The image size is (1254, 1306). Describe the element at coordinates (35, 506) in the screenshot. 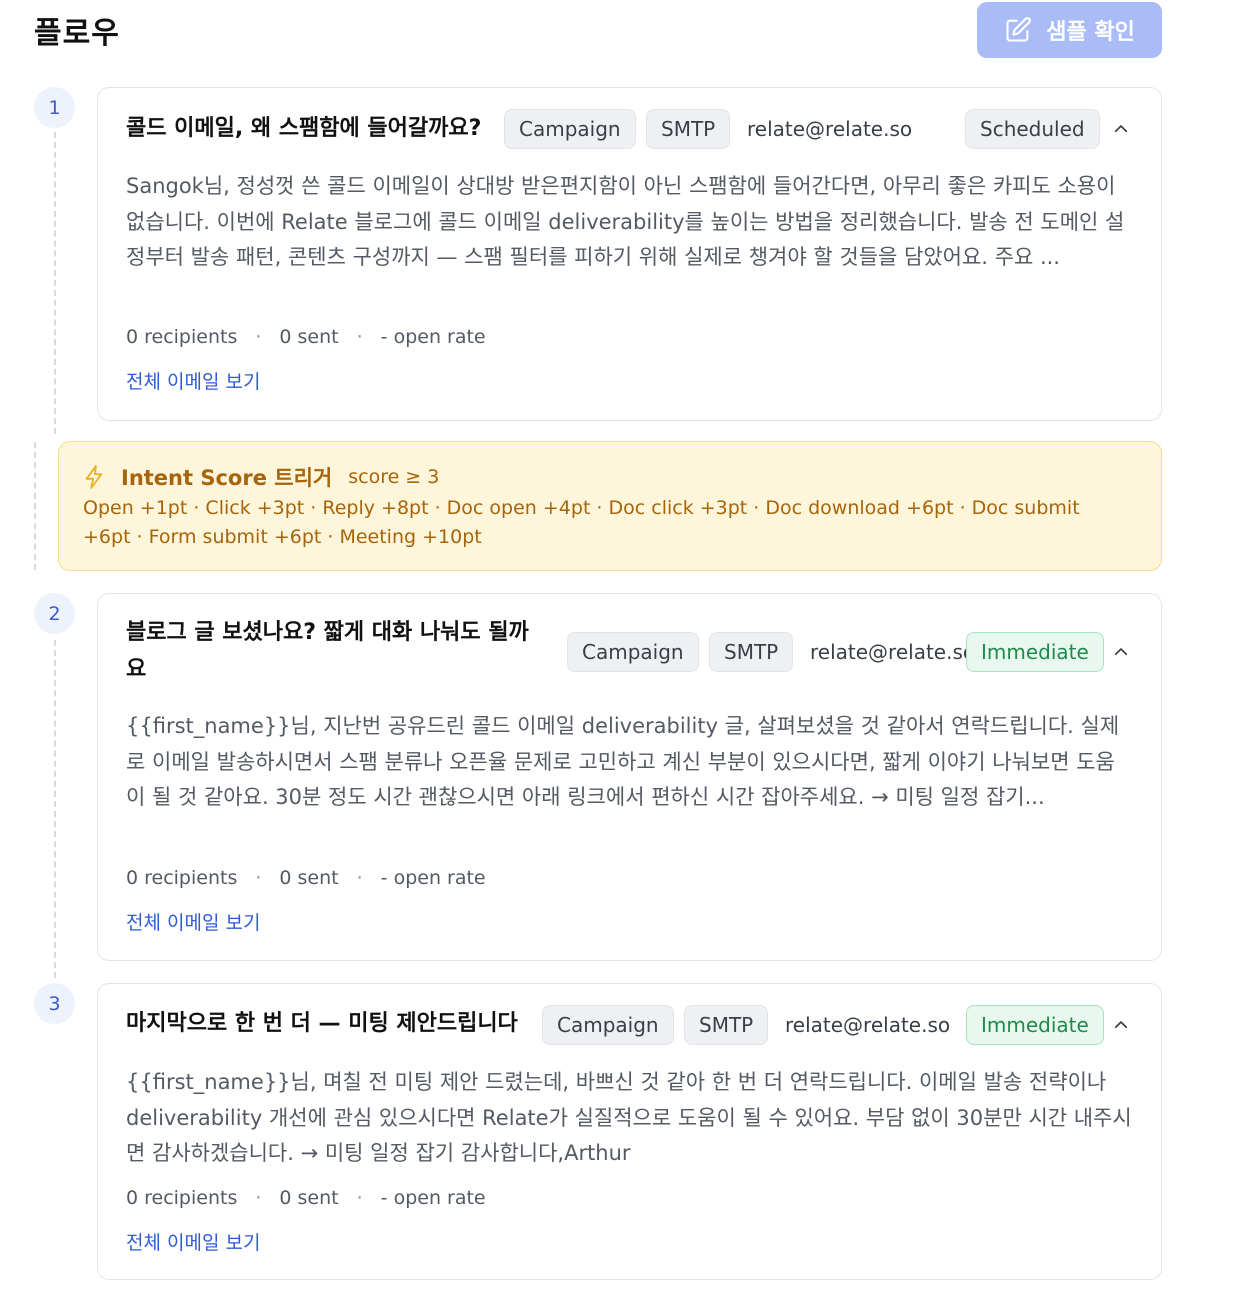

I see `trigger-connector` at that location.